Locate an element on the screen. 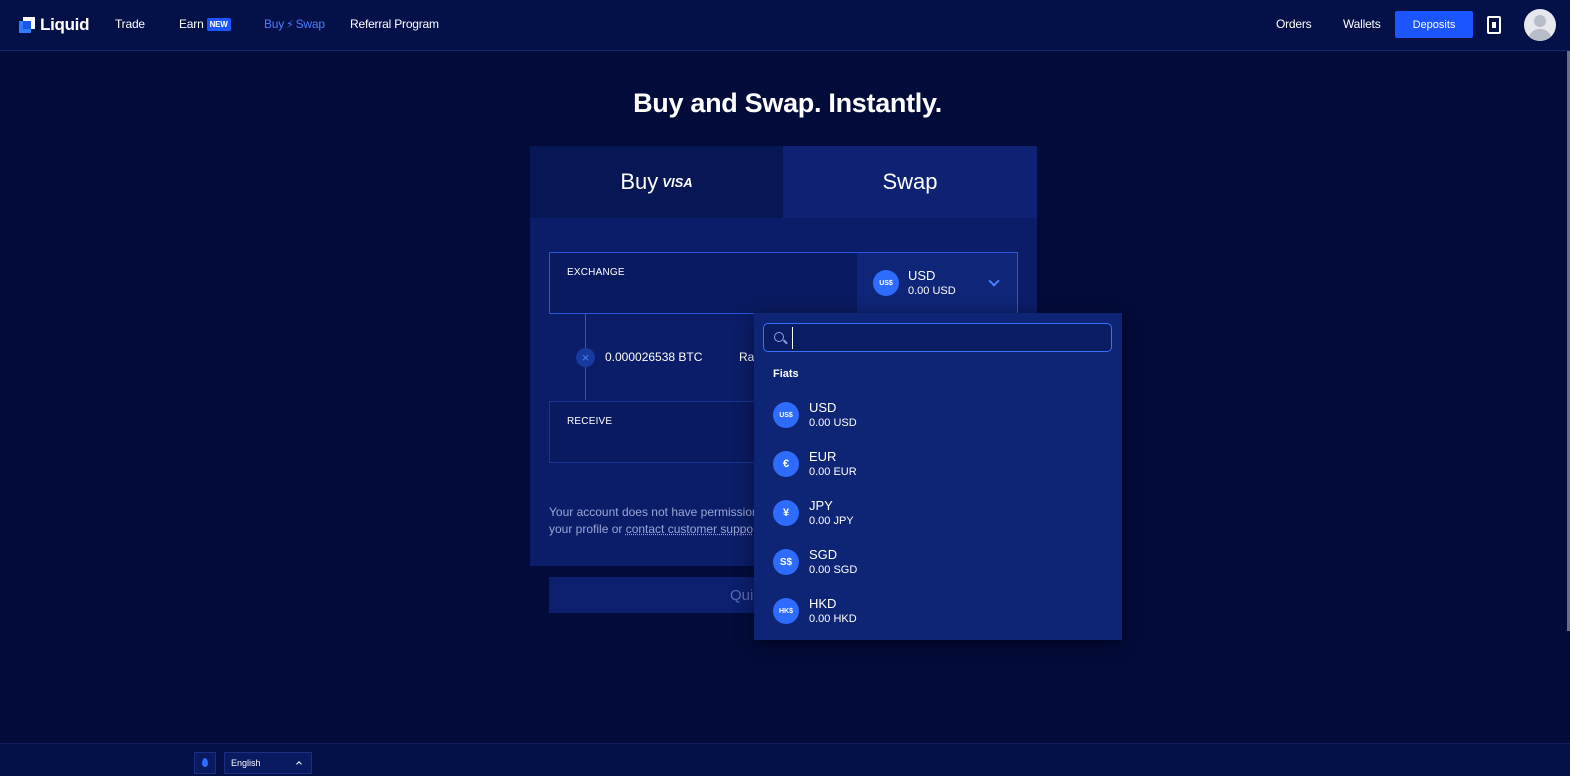  notice-line-2: your profile or is located at coordinates (587, 529).